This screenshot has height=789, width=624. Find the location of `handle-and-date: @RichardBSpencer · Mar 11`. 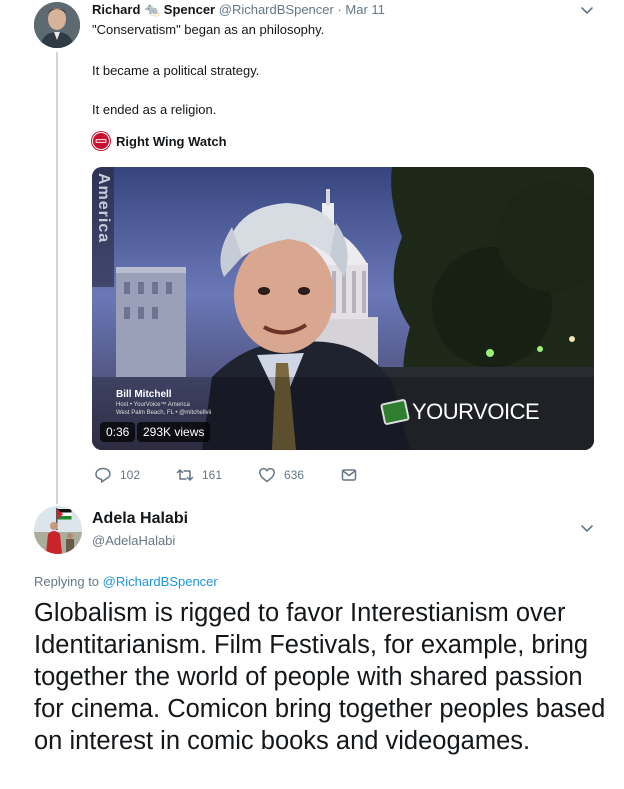

handle-and-date: @RichardBSpencer · Mar 11 is located at coordinates (302, 9).